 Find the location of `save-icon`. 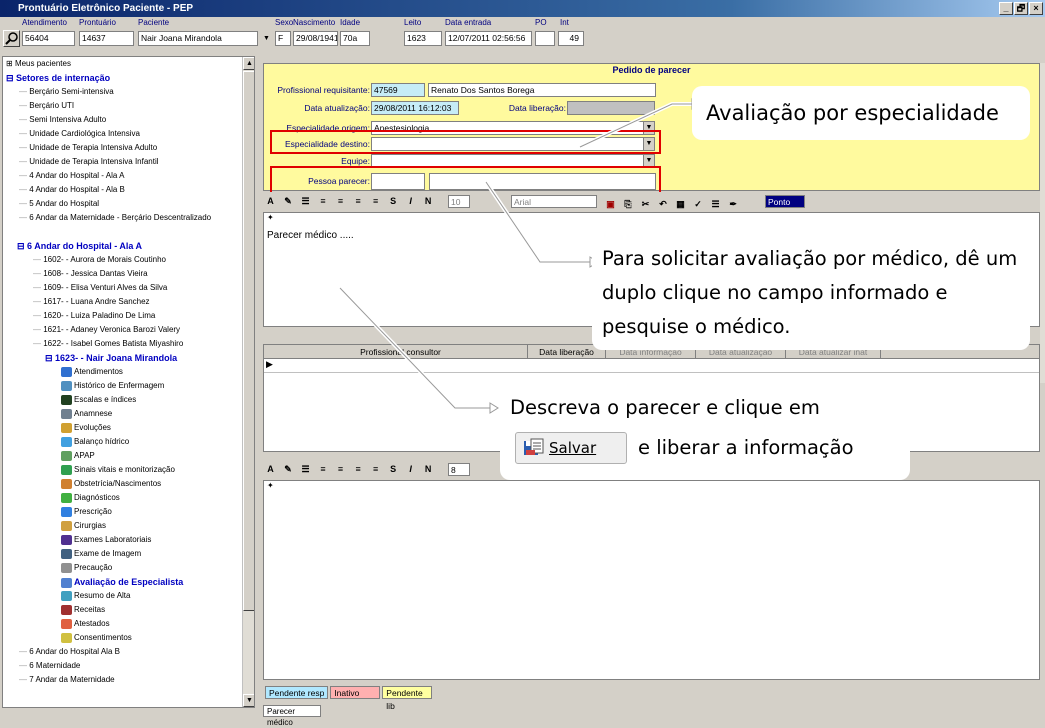

save-icon is located at coordinates (534, 453).